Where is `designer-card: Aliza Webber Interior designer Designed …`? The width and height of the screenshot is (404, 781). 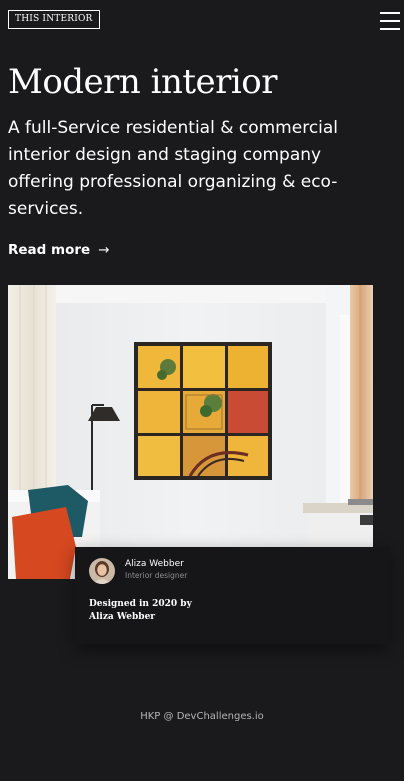 designer-card: Aliza Webber Interior designer Designed … is located at coordinates (232, 595).